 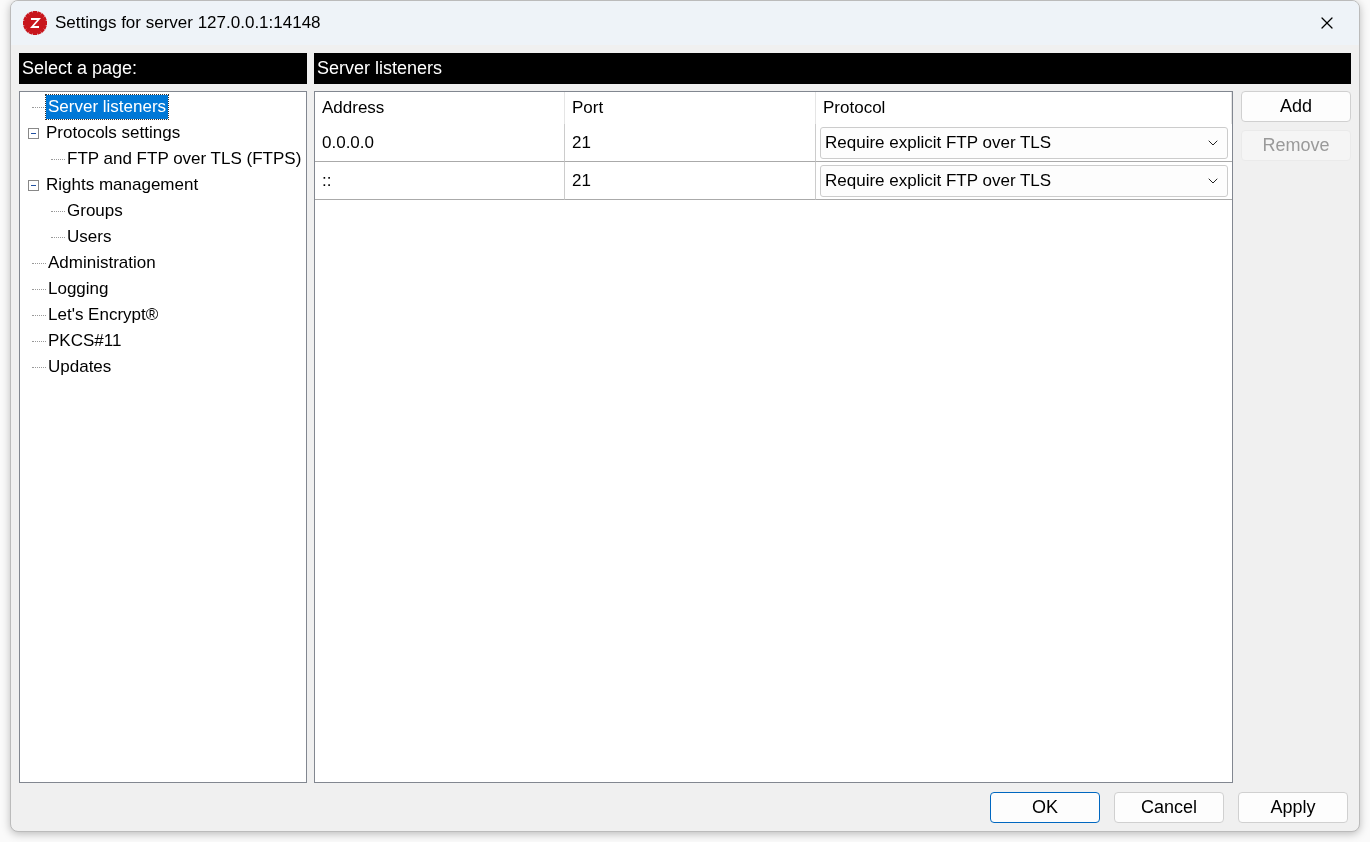 What do you see at coordinates (103, 315) in the screenshot?
I see `tree-item: Let's Encrypt®` at bounding box center [103, 315].